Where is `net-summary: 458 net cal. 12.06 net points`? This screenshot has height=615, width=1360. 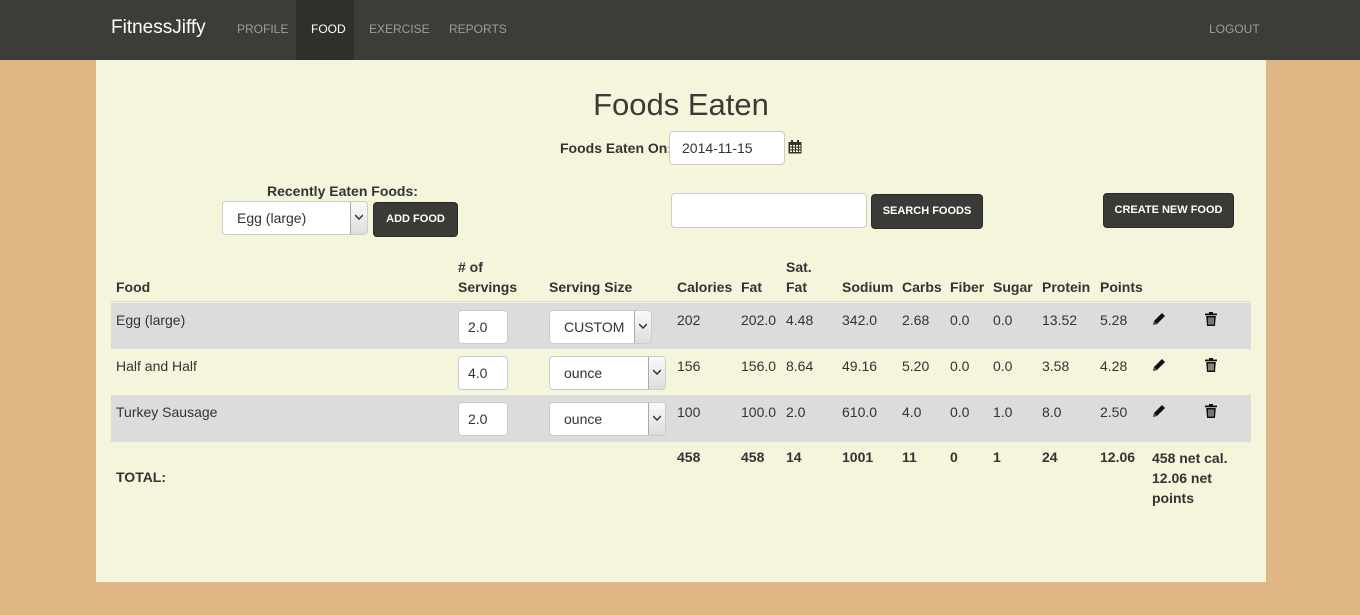 net-summary: 458 net cal. 12.06 net points is located at coordinates (1190, 478).